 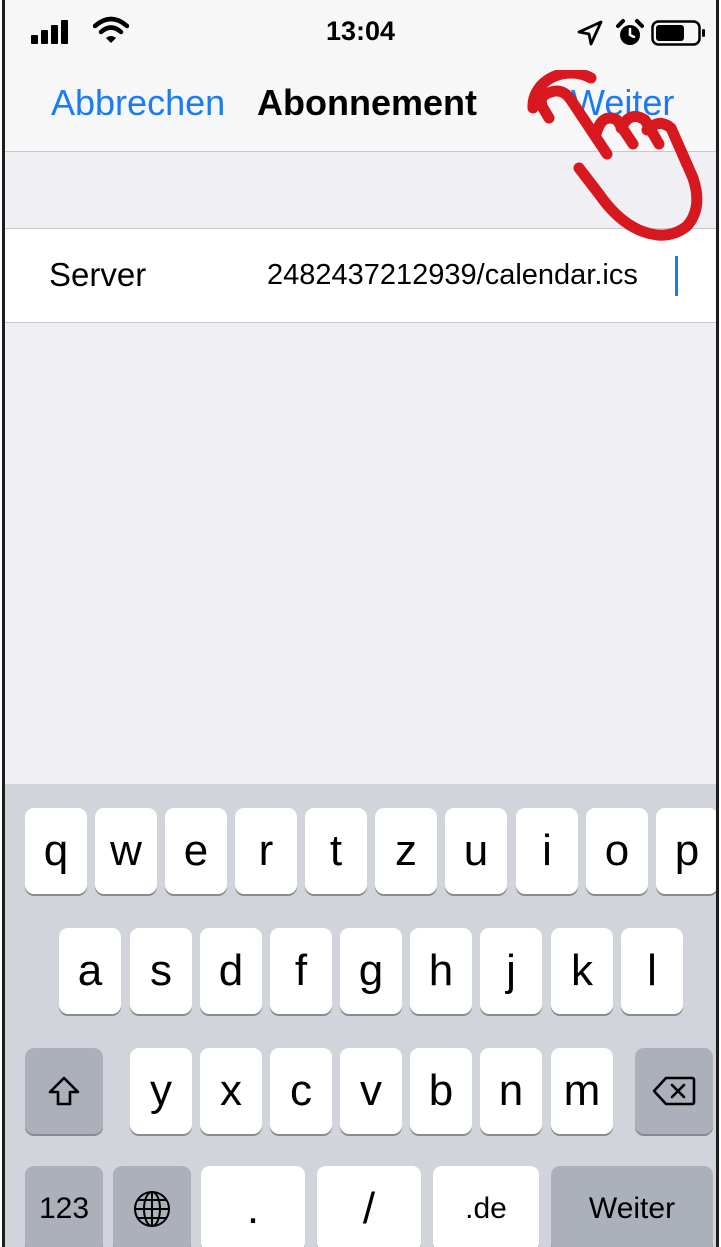 I want to click on globe-icon, so click(x=152, y=1209).